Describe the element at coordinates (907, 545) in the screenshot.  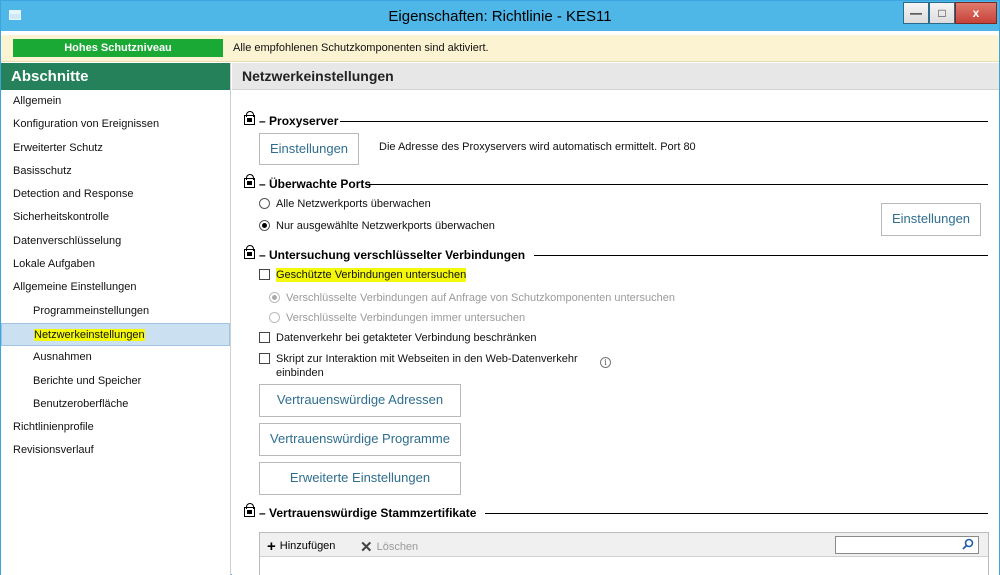
I see `certificate-search-input` at that location.